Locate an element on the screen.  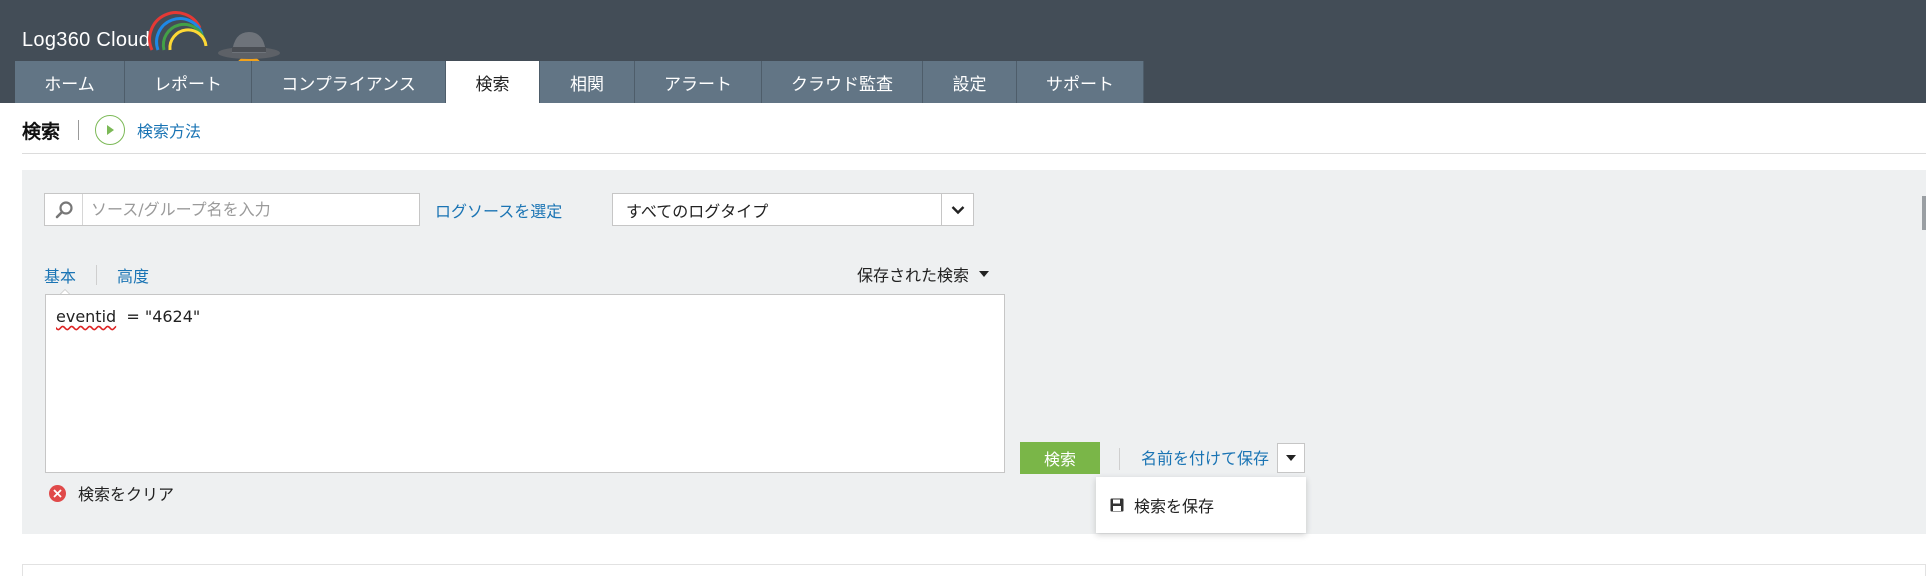
tab-correlation: 相関 is located at coordinates (587, 82).